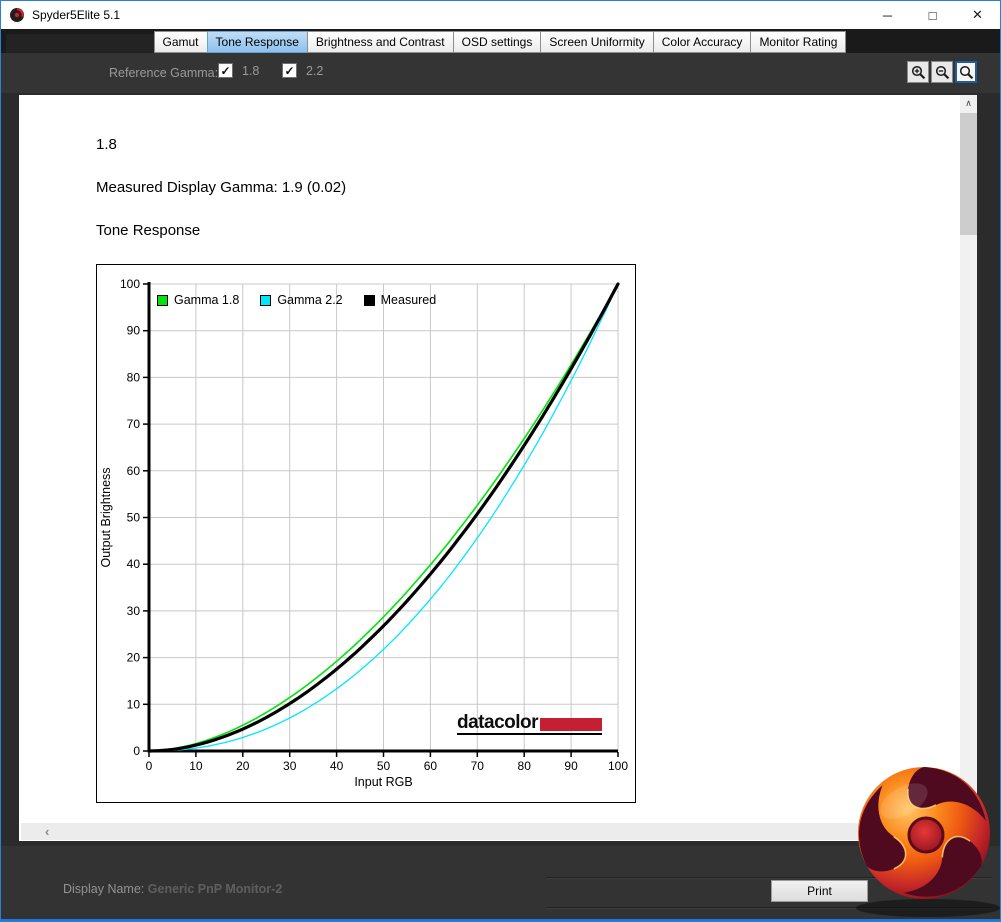  Describe the element at coordinates (315, 70) in the screenshot. I see `checkbox-gamma-22-label: 2.2` at that location.